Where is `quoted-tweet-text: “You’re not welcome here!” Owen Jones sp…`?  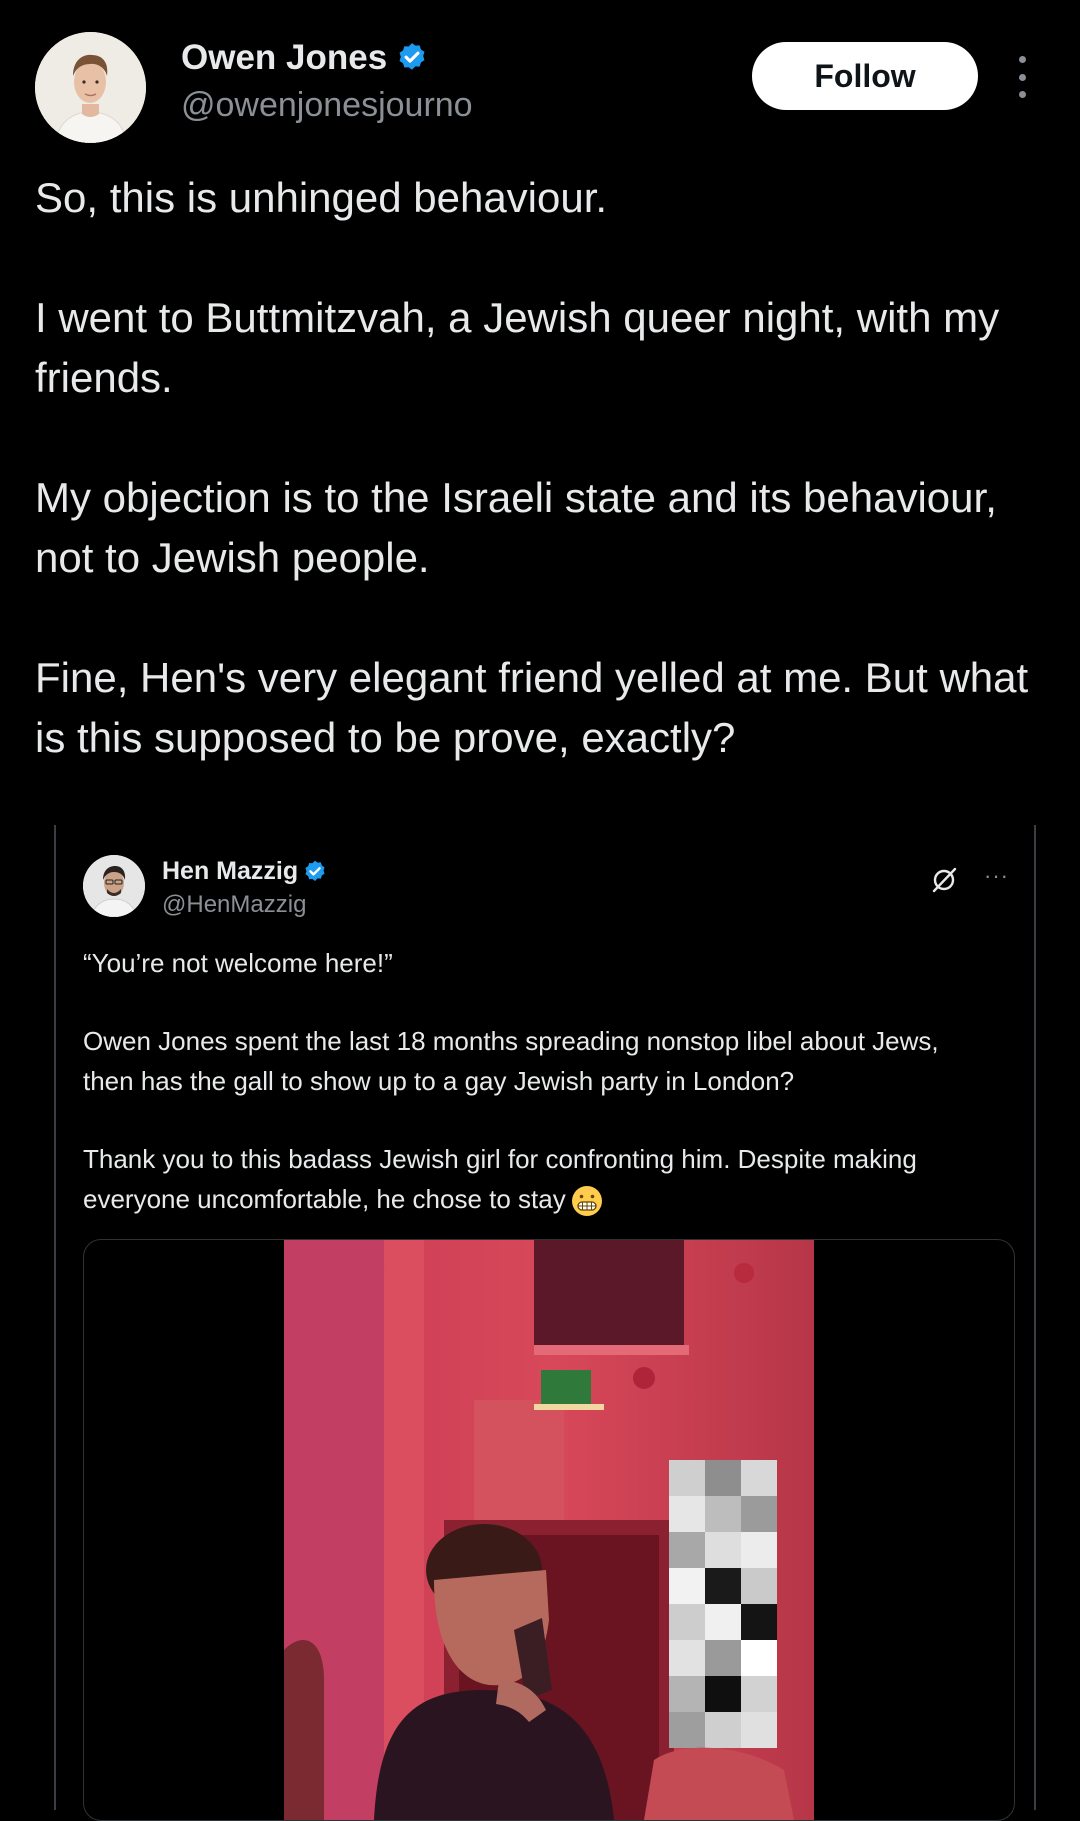
quoted-tweet-text: “You’re not welcome here!” Owen Jones sp… is located at coordinates (538, 1081).